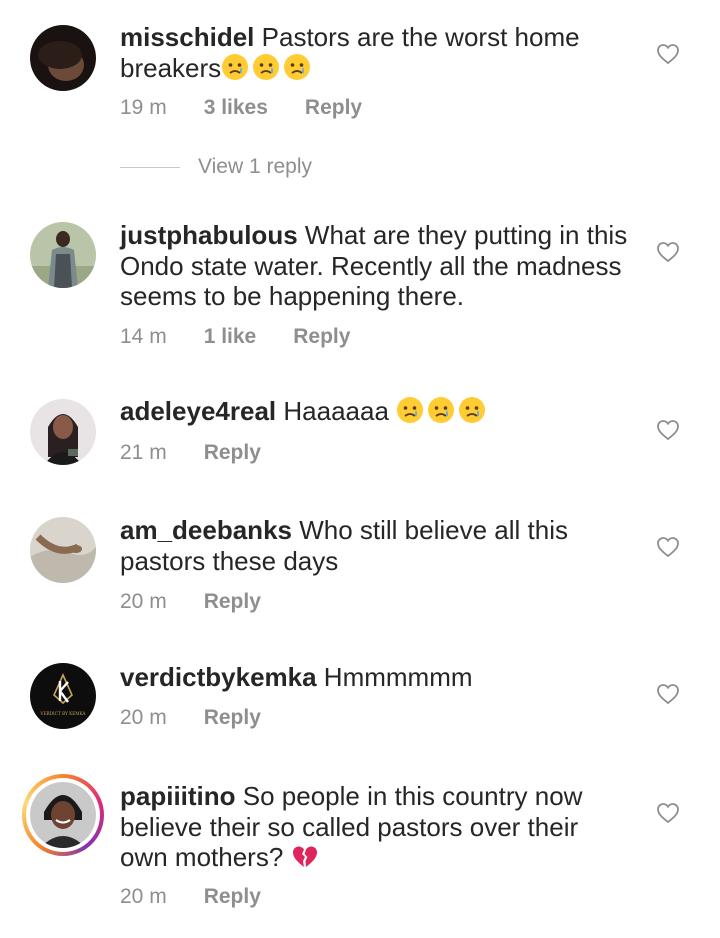 The height and width of the screenshot is (938, 720). What do you see at coordinates (198, 411) in the screenshot?
I see `comment-username: adeleye4real` at bounding box center [198, 411].